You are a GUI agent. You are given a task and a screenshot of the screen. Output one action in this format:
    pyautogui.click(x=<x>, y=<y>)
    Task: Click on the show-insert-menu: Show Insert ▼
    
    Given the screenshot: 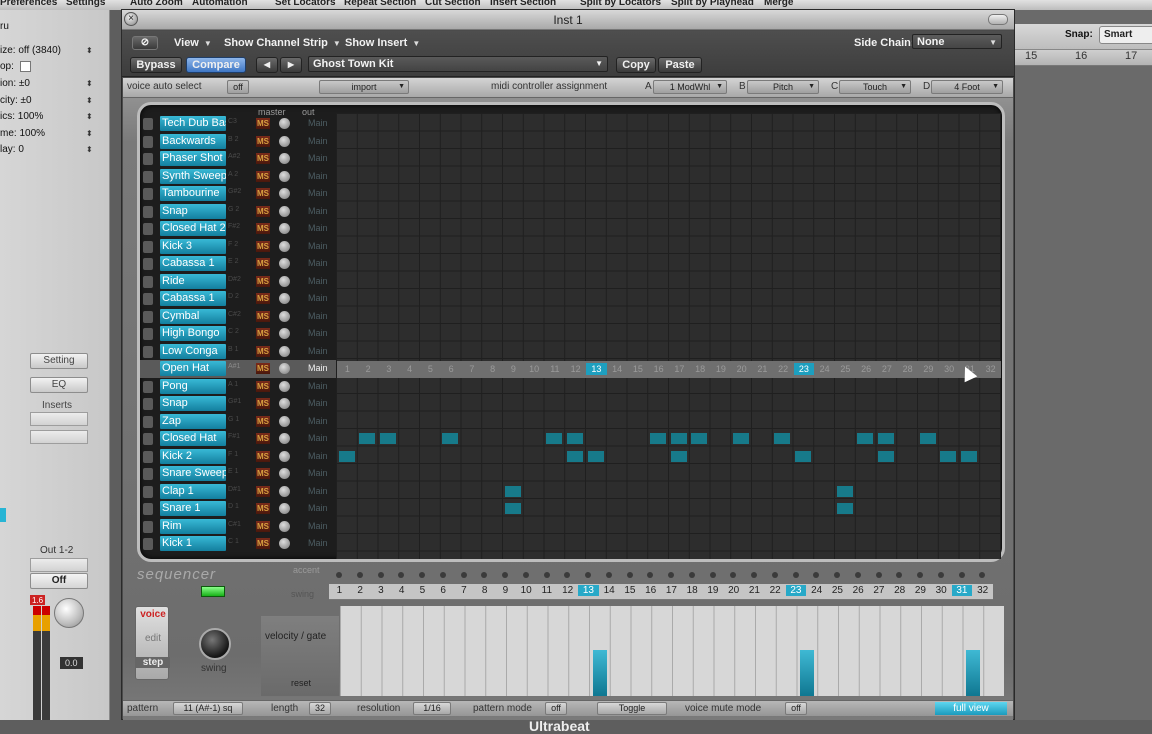 What is the action you would take?
    pyautogui.click(x=382, y=43)
    